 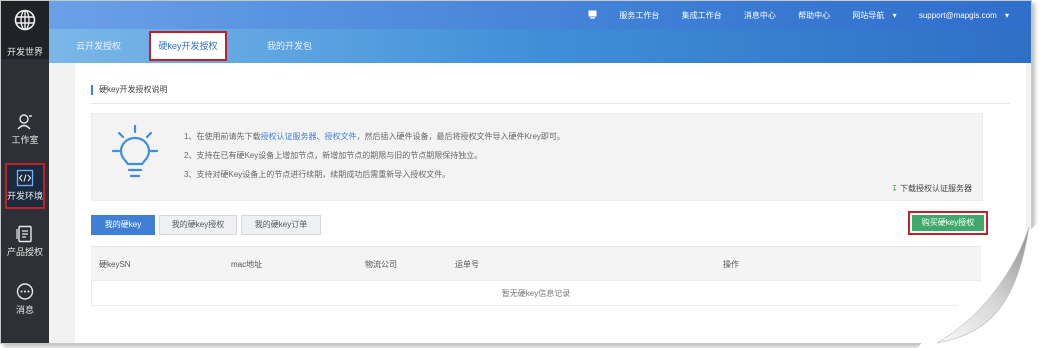 I want to click on nav-site-navigation: 网站导航, so click(x=868, y=15).